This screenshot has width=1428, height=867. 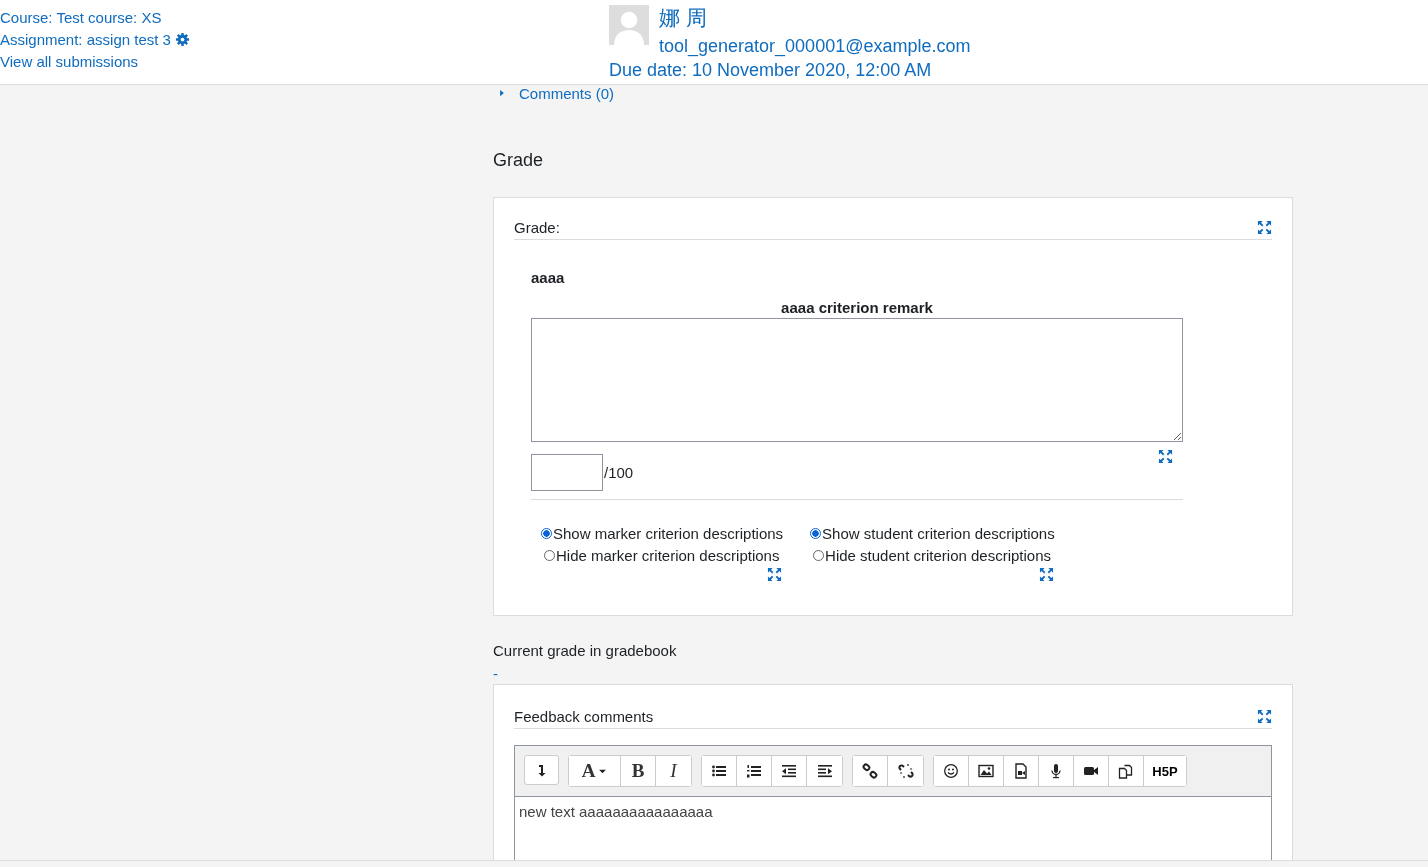 I want to click on score-field, so click(x=567, y=472).